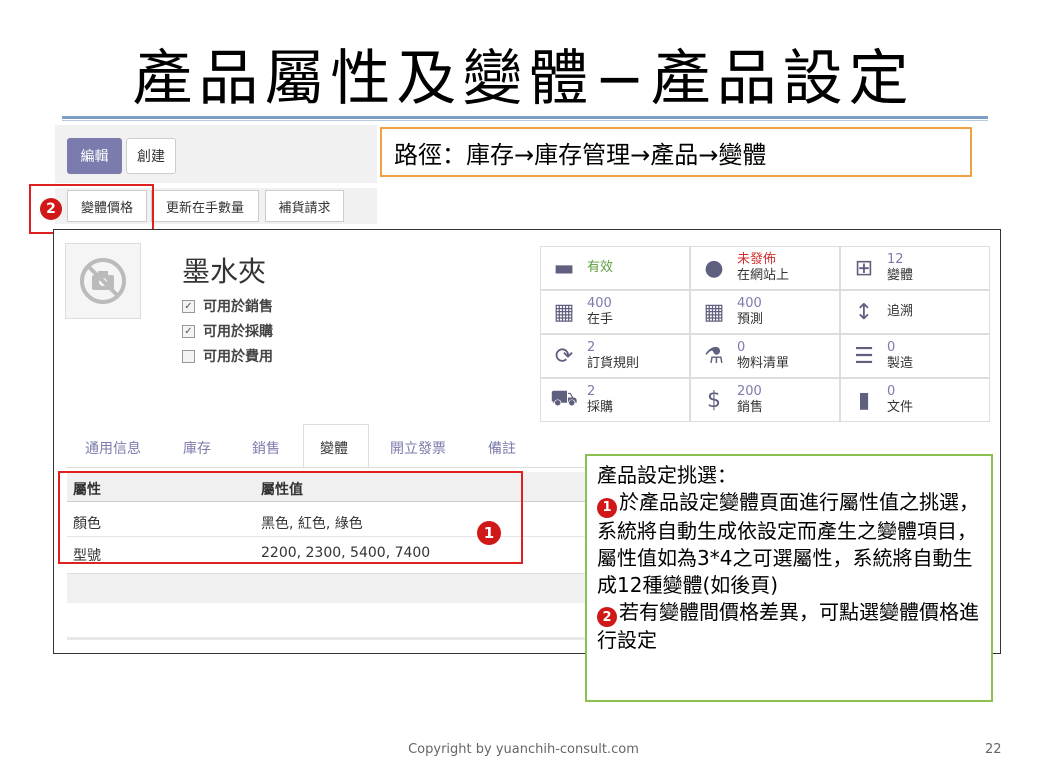  What do you see at coordinates (667, 475) in the screenshot?
I see `note-heading: 產品設定挑選：` at bounding box center [667, 475].